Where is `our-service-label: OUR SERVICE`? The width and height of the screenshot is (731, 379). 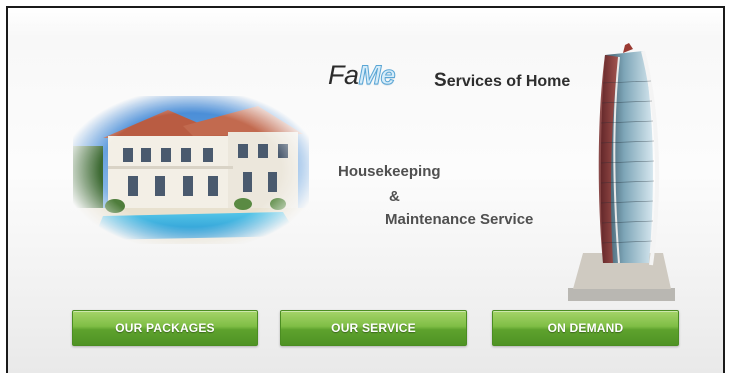
our-service-label: OUR SERVICE is located at coordinates (373, 328).